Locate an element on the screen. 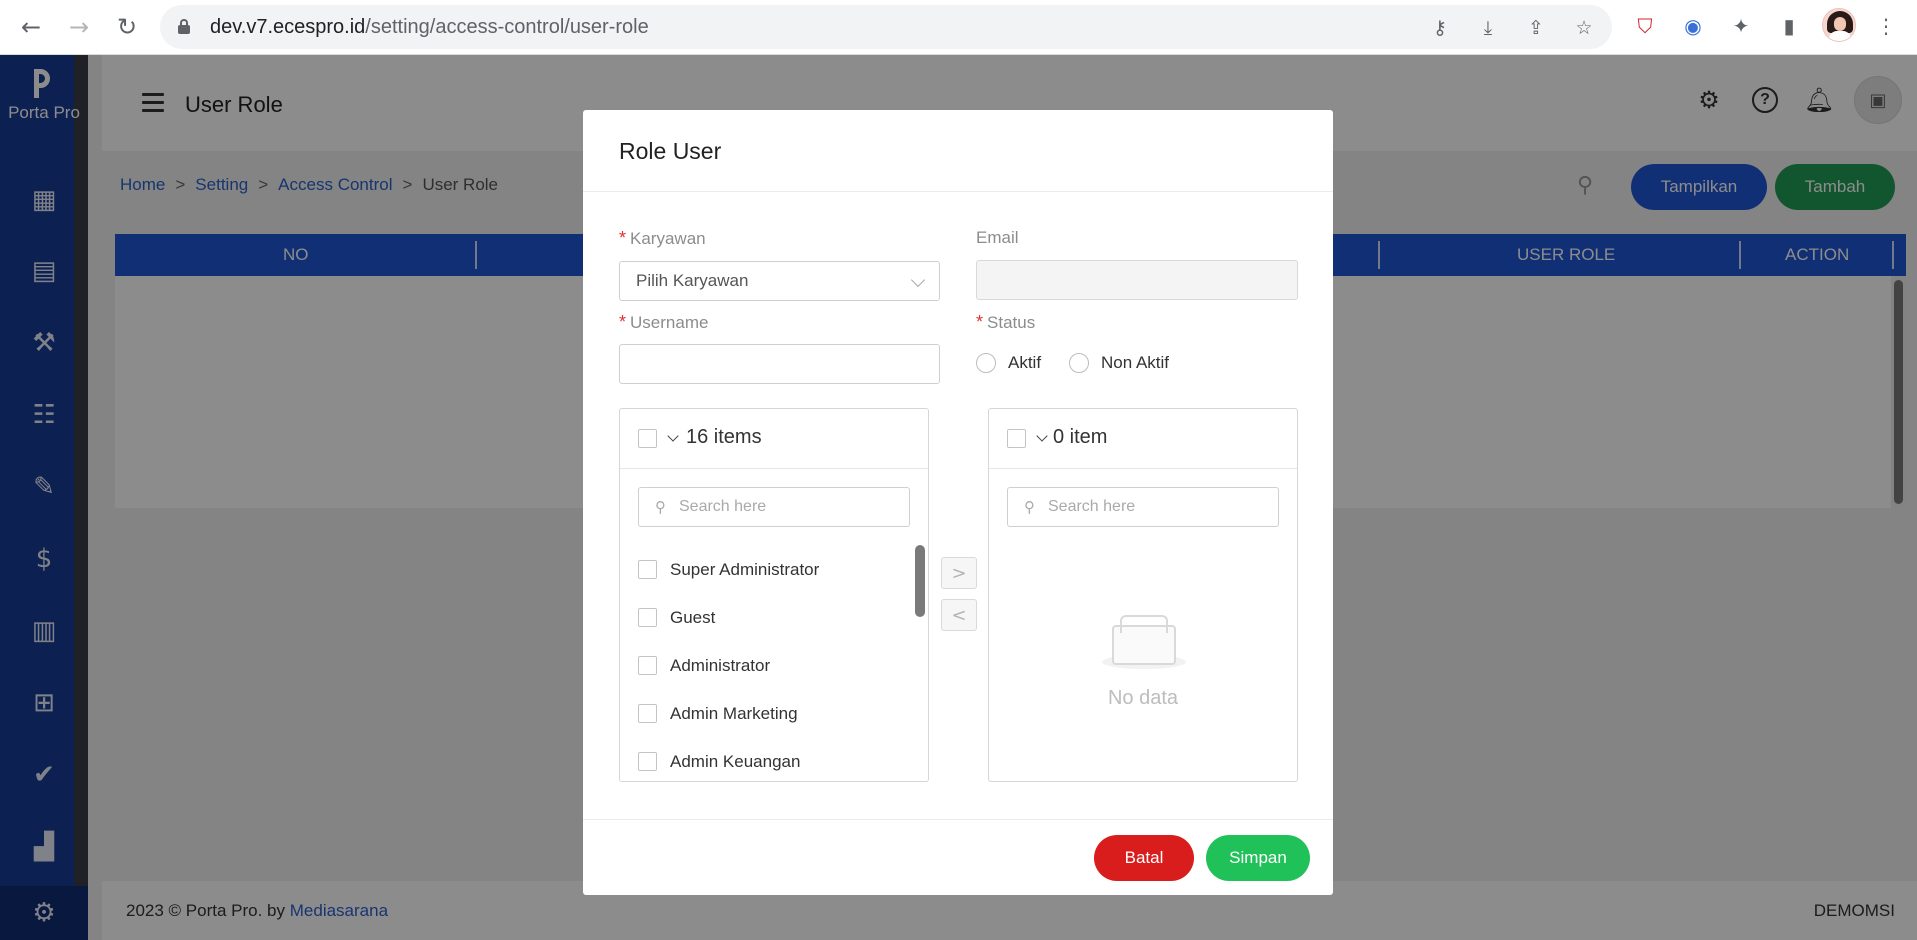 This screenshot has height=940, width=1917. lock-icon is located at coordinates (184, 26).